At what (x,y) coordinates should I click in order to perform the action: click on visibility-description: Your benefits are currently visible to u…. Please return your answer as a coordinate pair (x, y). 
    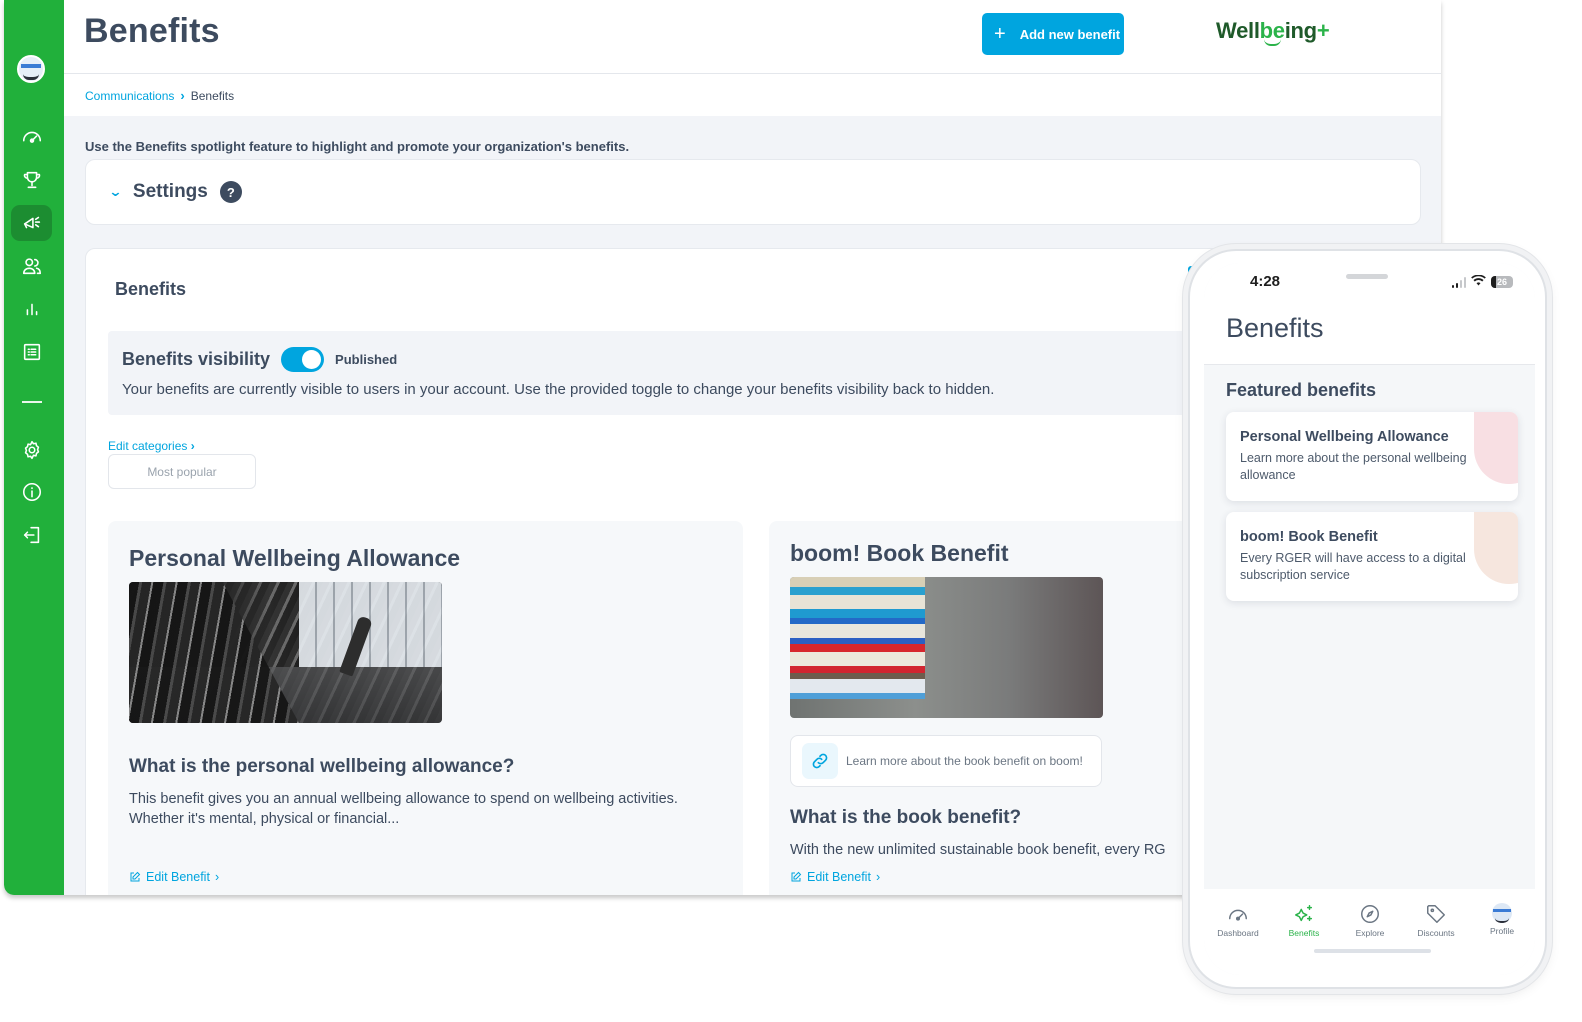
    Looking at the image, I should click on (558, 389).